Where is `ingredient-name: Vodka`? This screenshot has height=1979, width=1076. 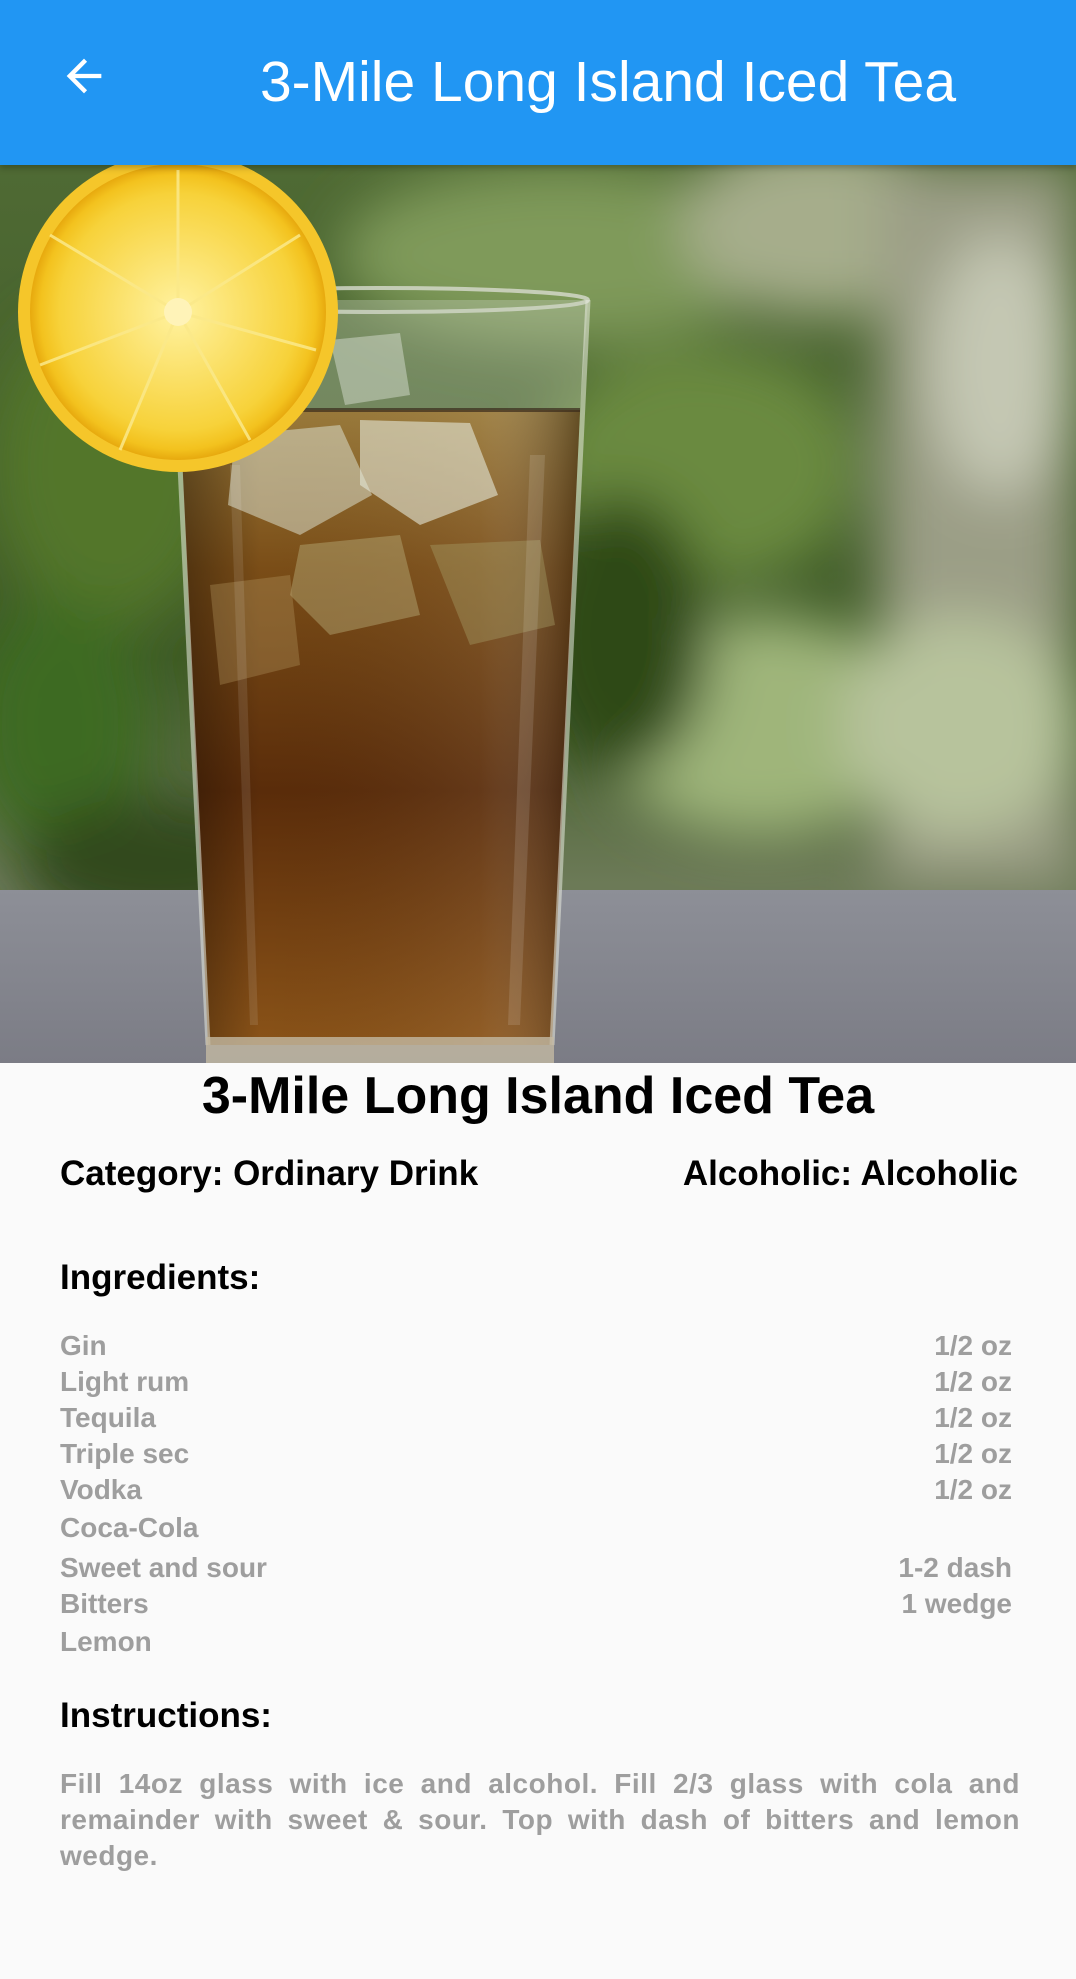 ingredient-name: Vodka is located at coordinates (101, 1489).